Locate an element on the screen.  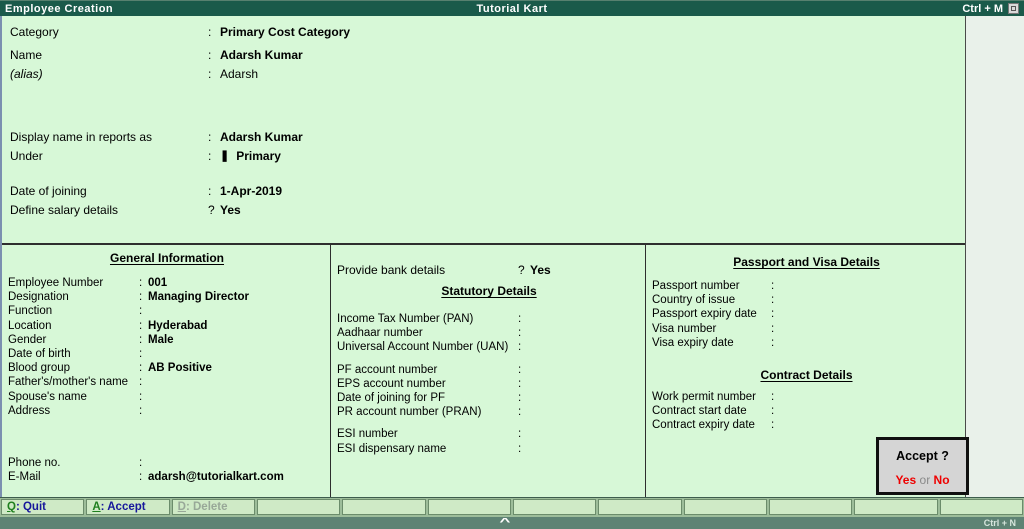
field-pf-account: PF account number : is located at coordinates (489, 370).